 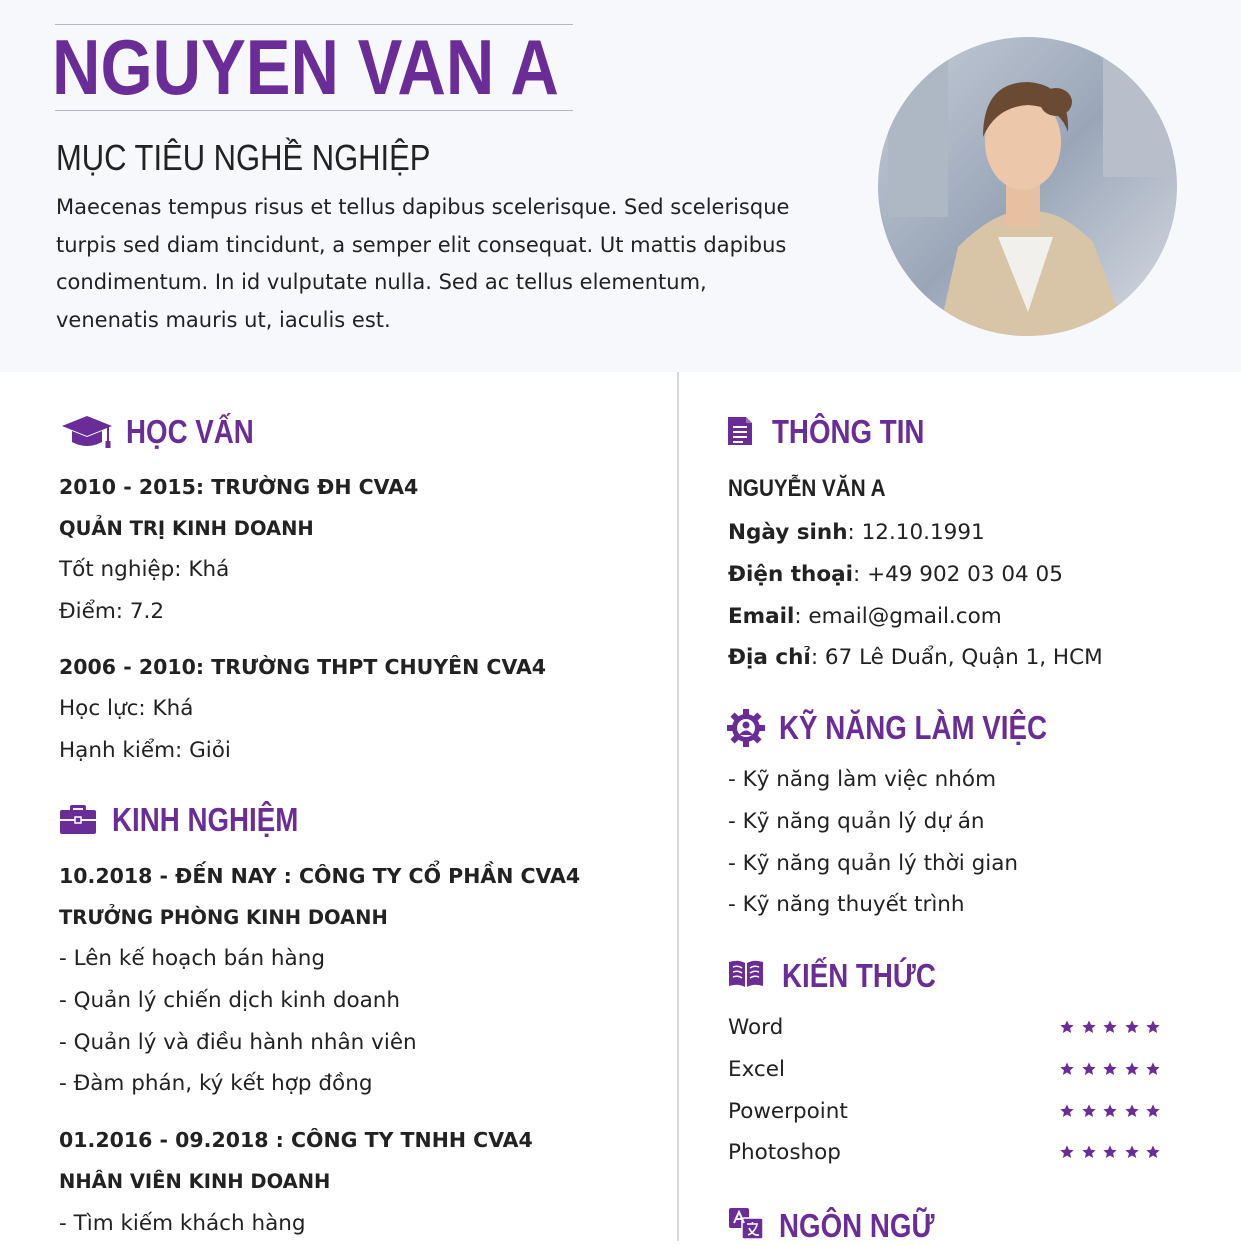 What do you see at coordinates (790, 574) in the screenshot?
I see `info-label: Điện thoại` at bounding box center [790, 574].